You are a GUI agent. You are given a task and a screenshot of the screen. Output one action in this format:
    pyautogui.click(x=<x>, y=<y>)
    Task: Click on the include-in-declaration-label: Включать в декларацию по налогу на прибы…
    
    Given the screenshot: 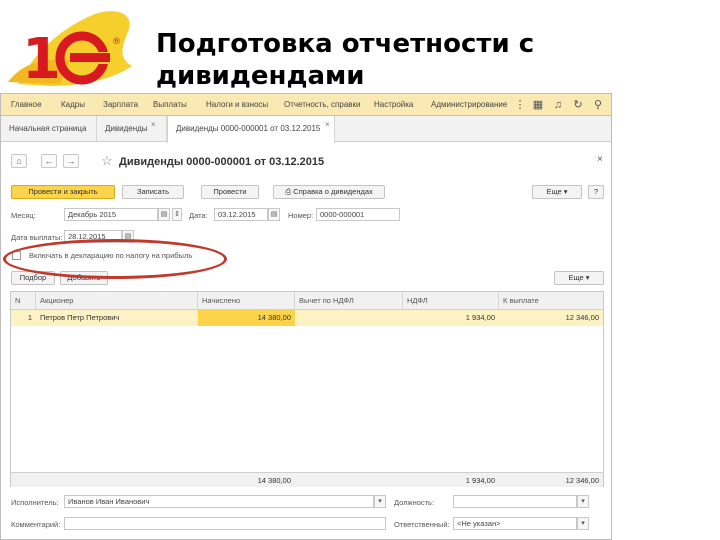 What is the action you would take?
    pyautogui.click(x=111, y=255)
    